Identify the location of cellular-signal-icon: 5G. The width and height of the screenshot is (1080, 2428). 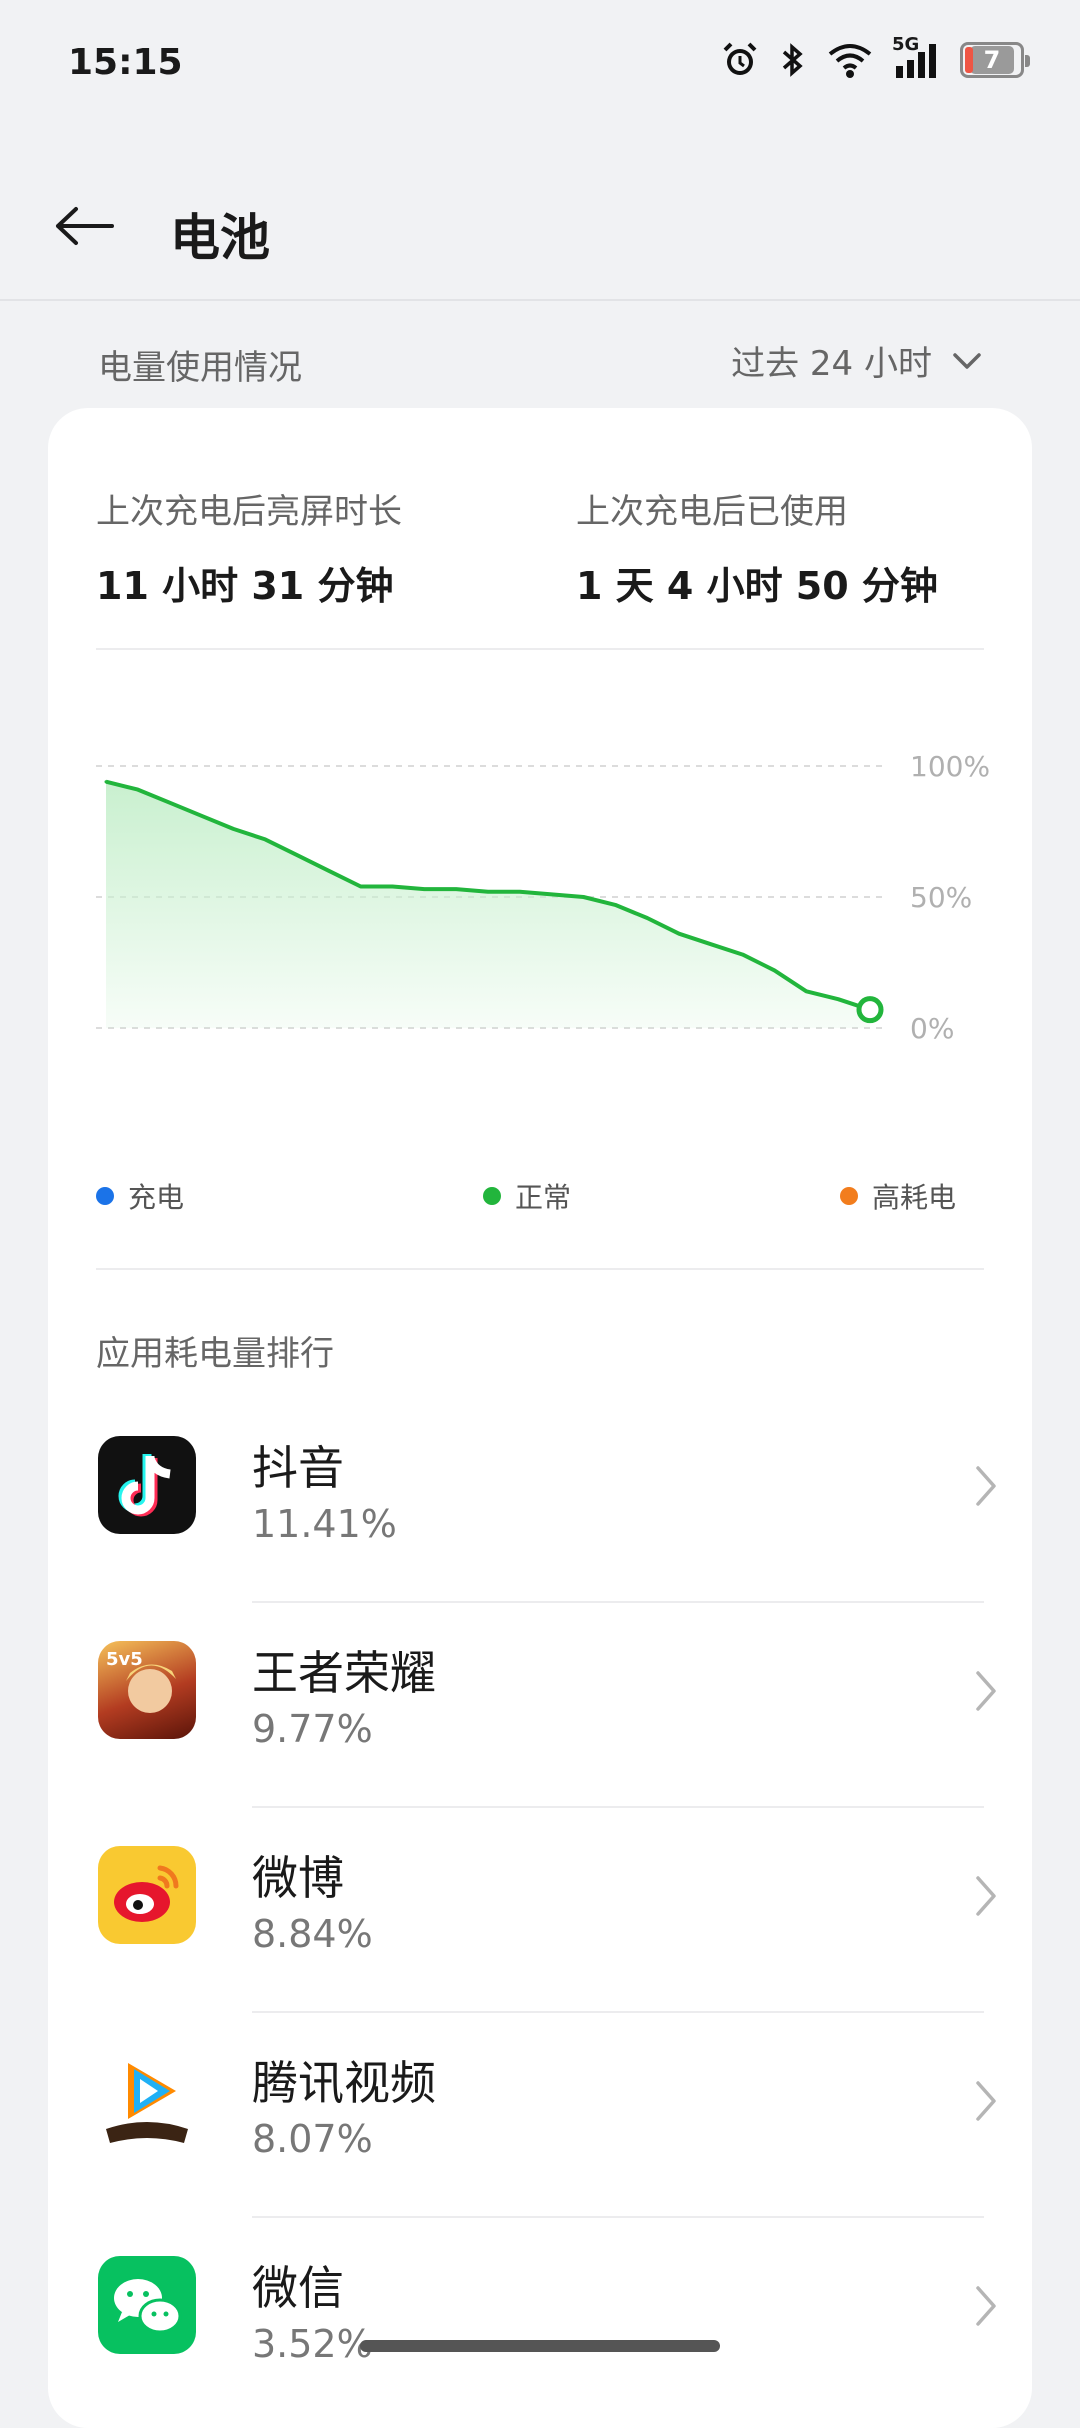
(917, 57).